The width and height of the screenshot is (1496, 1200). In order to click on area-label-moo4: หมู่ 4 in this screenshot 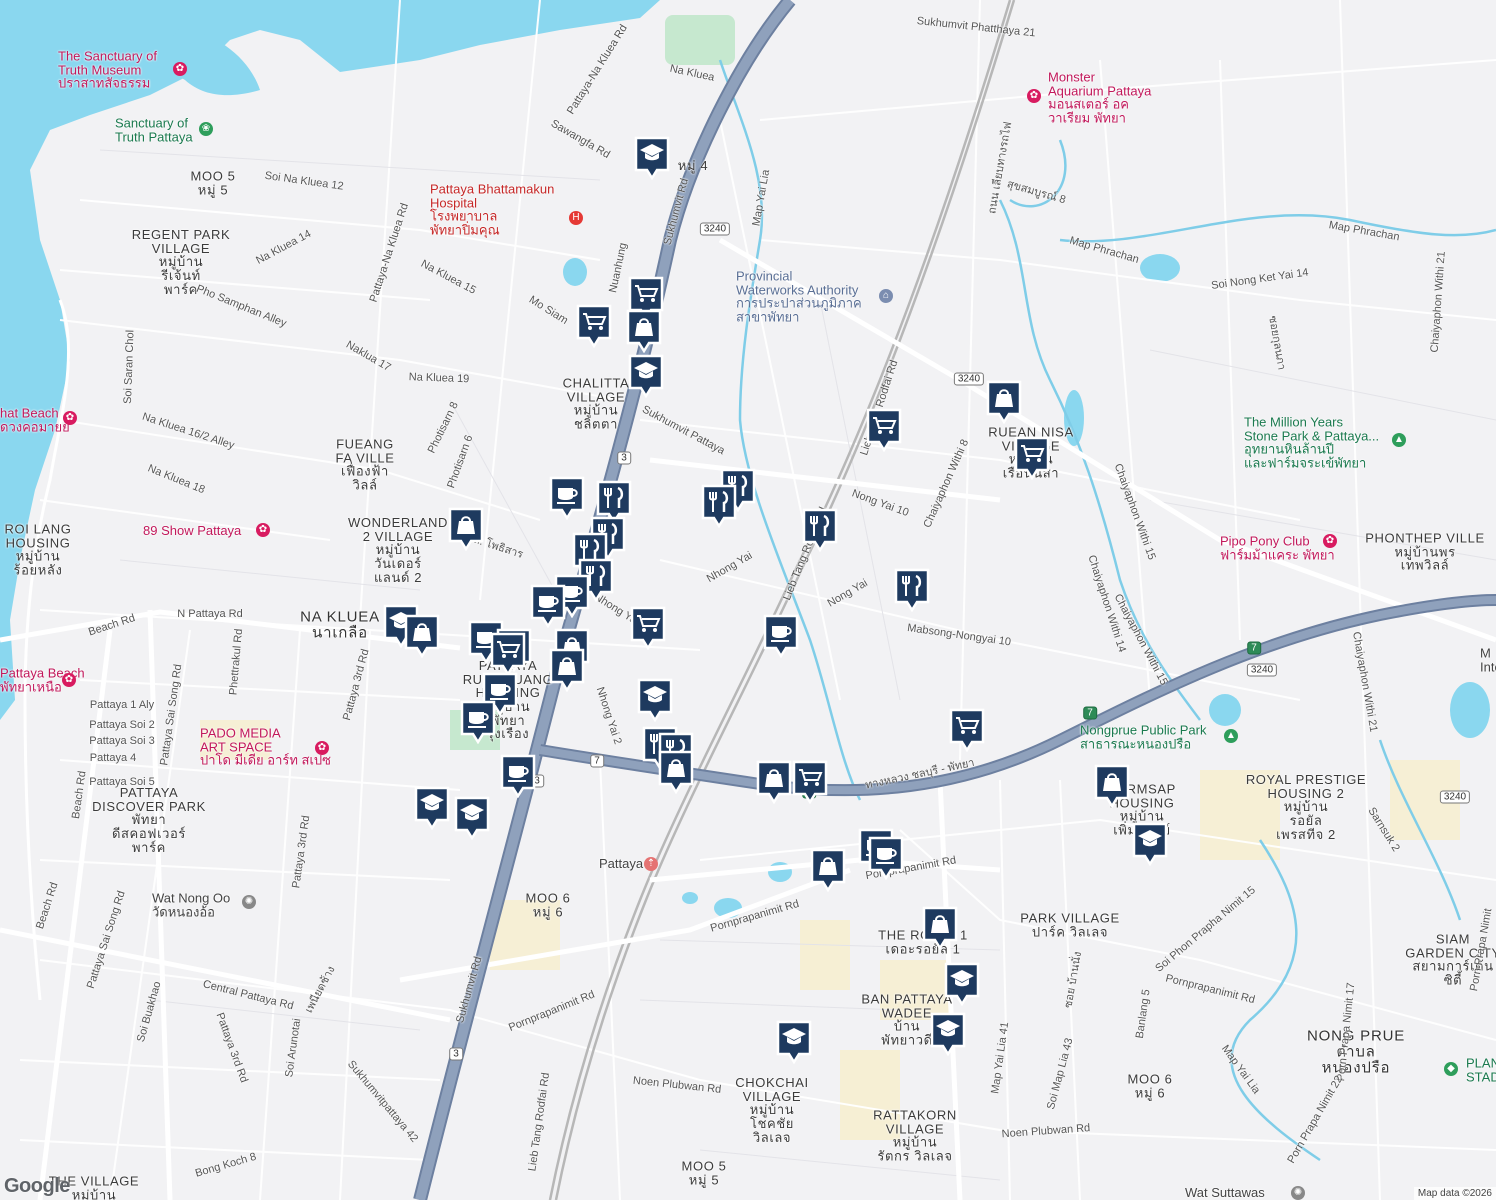, I will do `click(693, 166)`.